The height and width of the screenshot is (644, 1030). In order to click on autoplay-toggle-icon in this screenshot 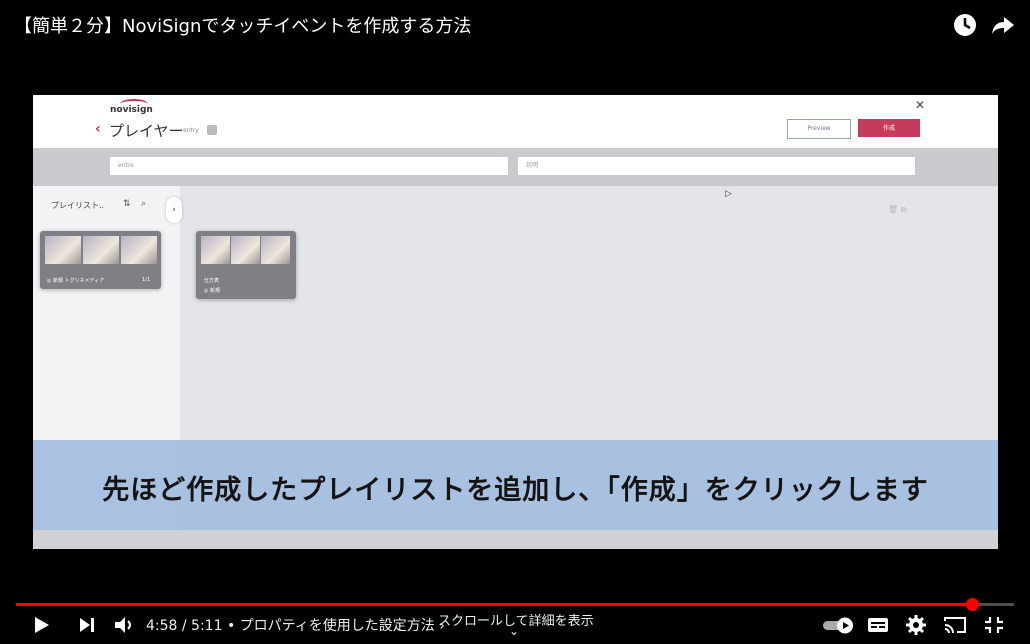, I will do `click(839, 625)`.